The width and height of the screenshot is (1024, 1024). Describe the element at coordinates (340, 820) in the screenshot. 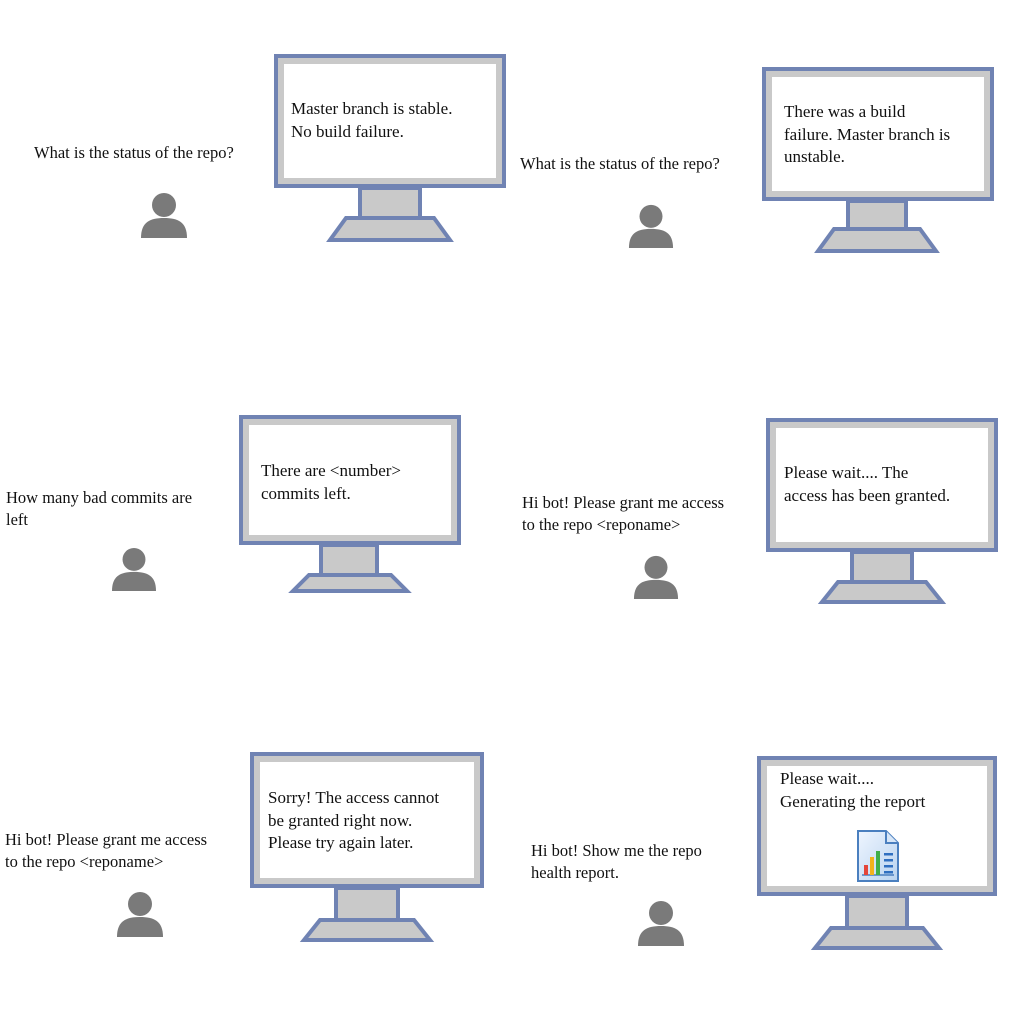

I see `reply-line: be granted right now.` at that location.